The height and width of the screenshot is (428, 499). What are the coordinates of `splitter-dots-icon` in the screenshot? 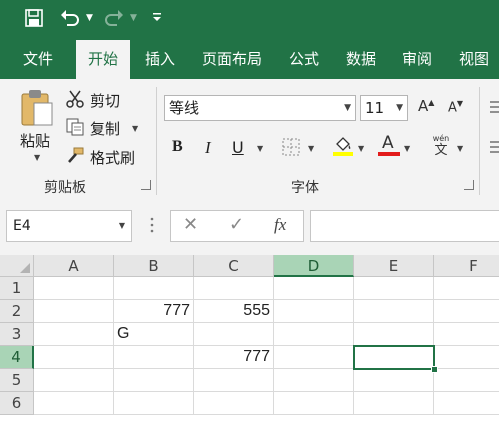 It's located at (152, 227).